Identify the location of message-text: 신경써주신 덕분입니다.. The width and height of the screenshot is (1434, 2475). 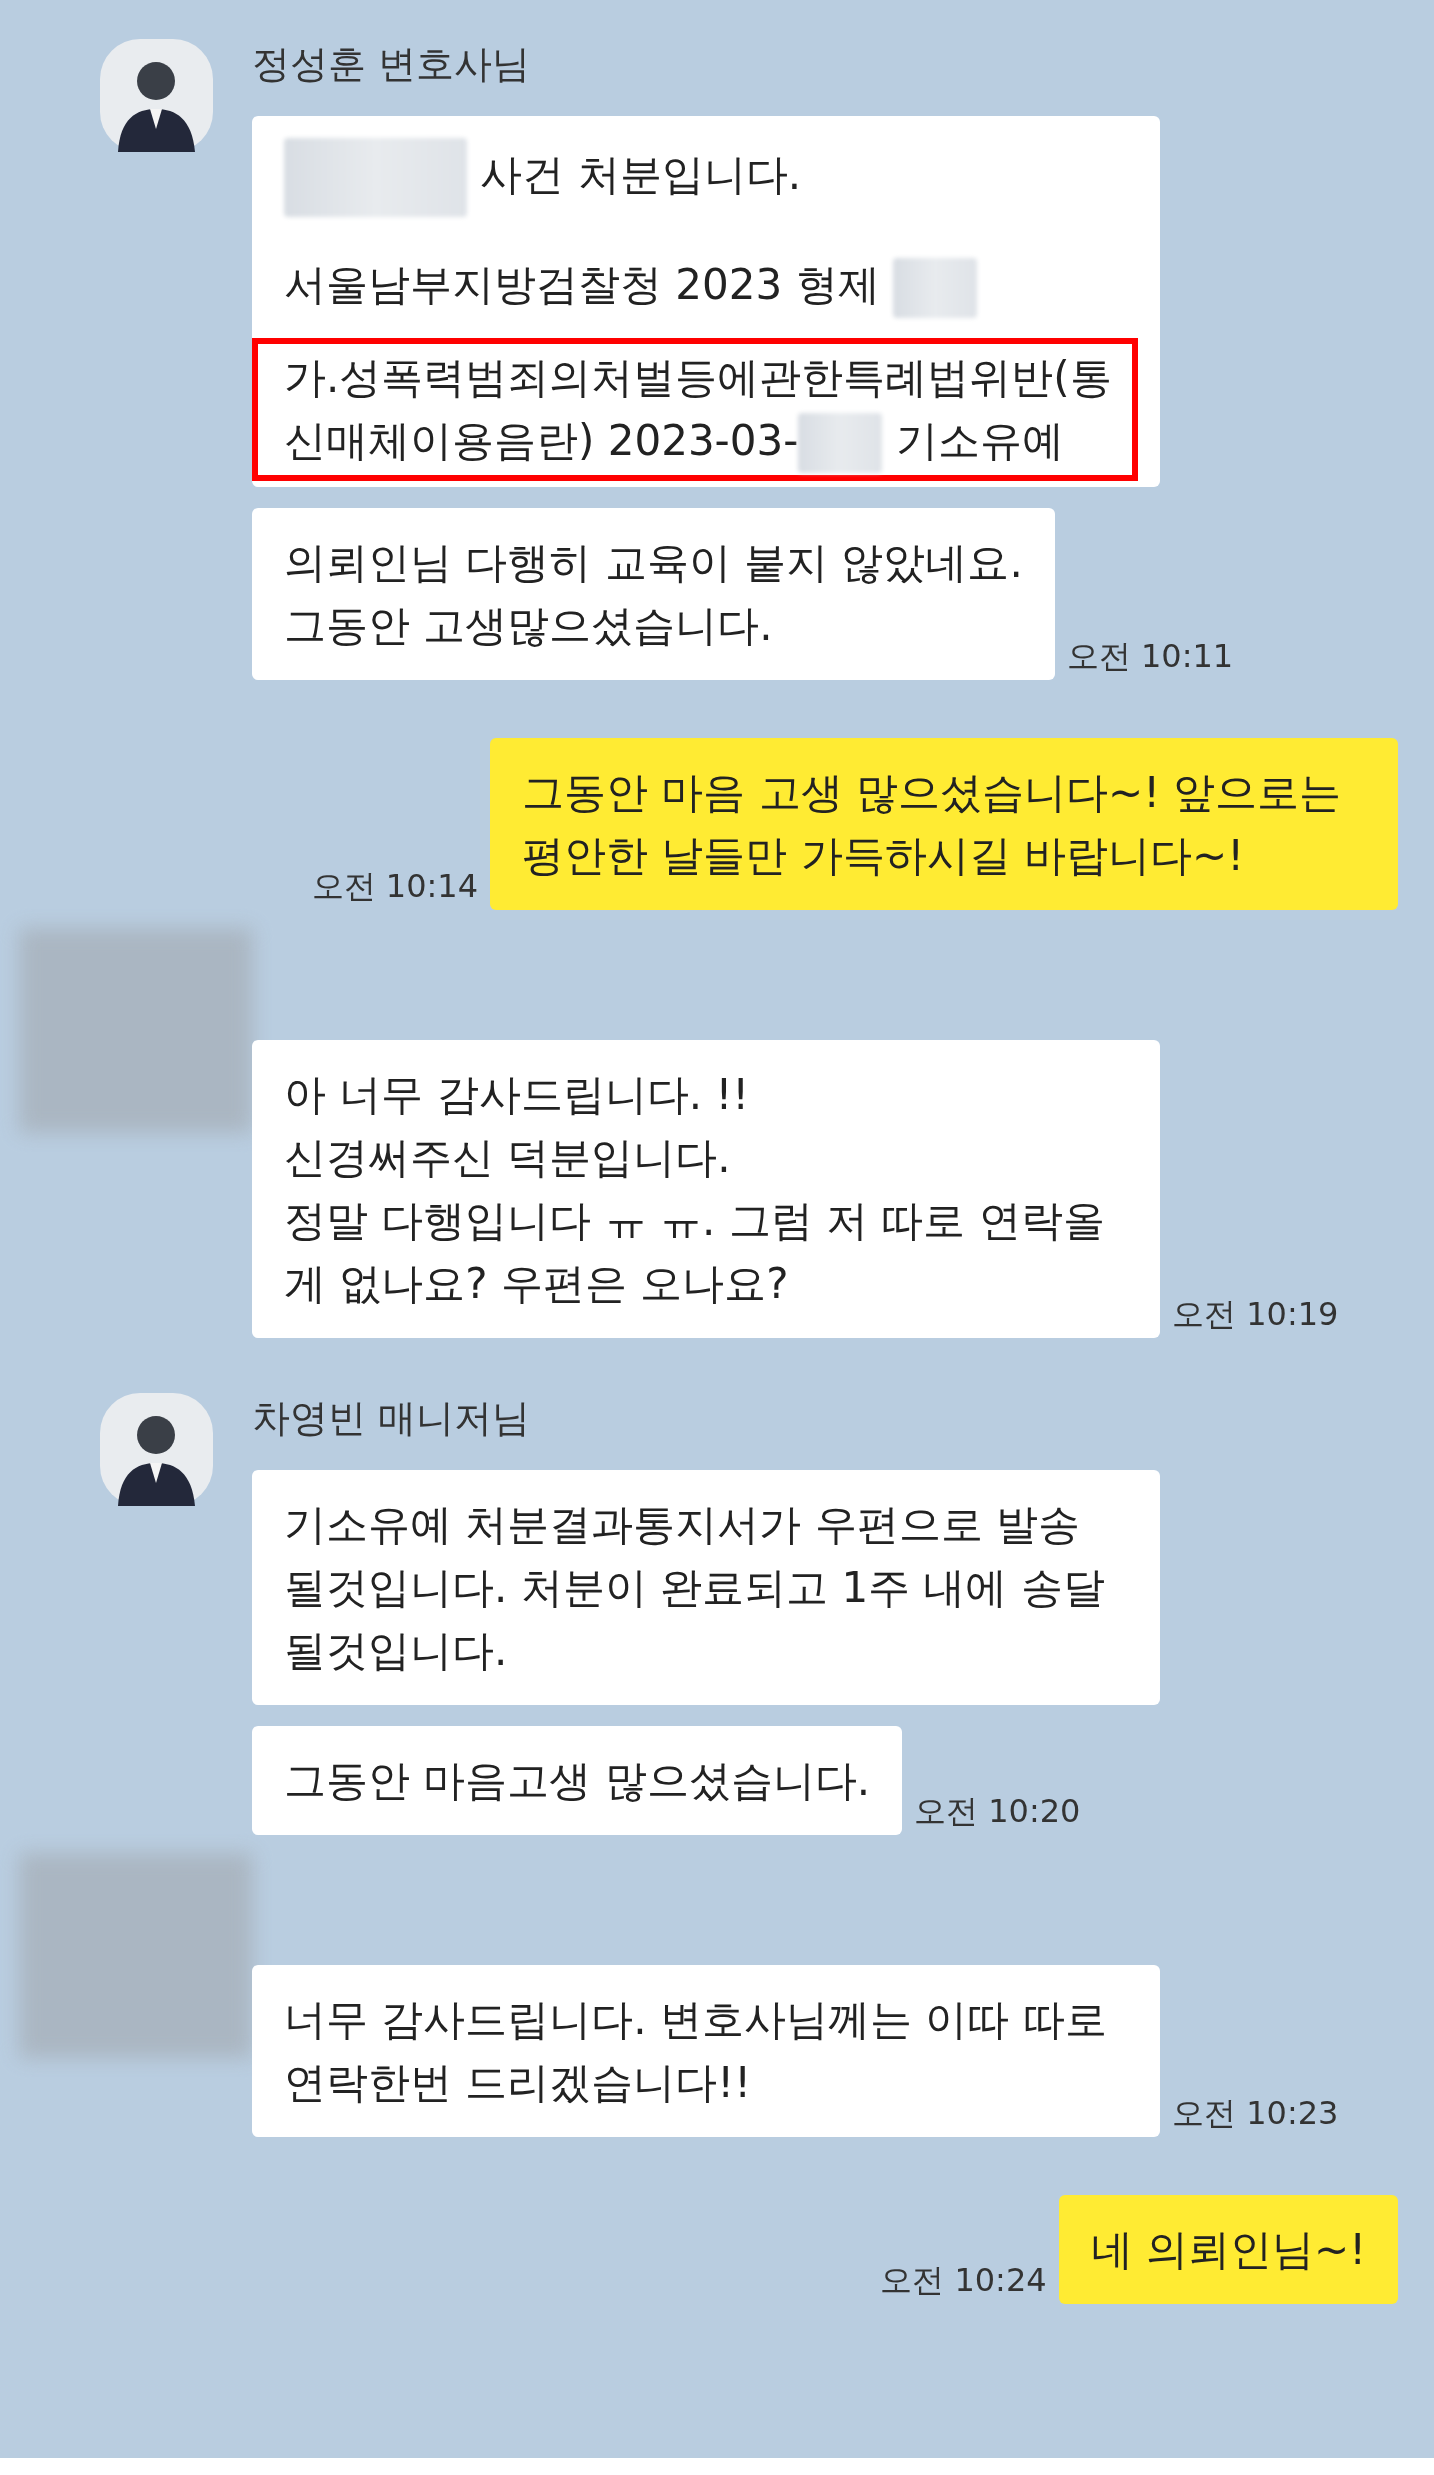
(508, 1158).